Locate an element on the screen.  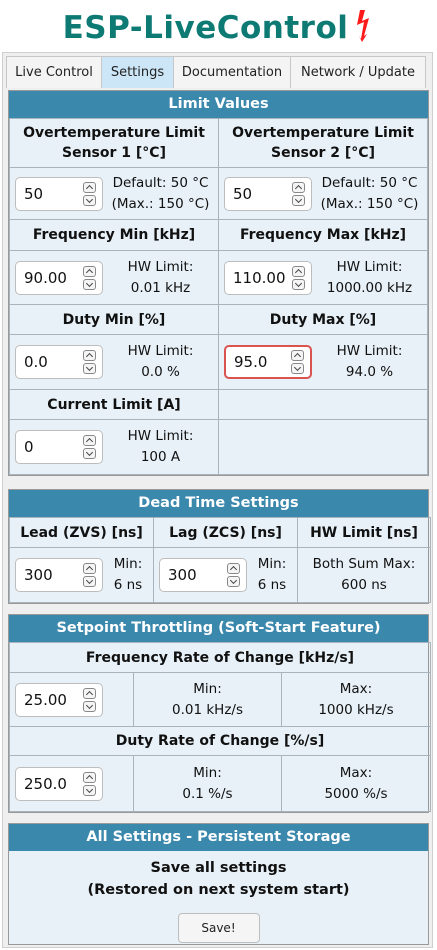
duty-rate-max: Max: 5000 %/s is located at coordinates (356, 783).